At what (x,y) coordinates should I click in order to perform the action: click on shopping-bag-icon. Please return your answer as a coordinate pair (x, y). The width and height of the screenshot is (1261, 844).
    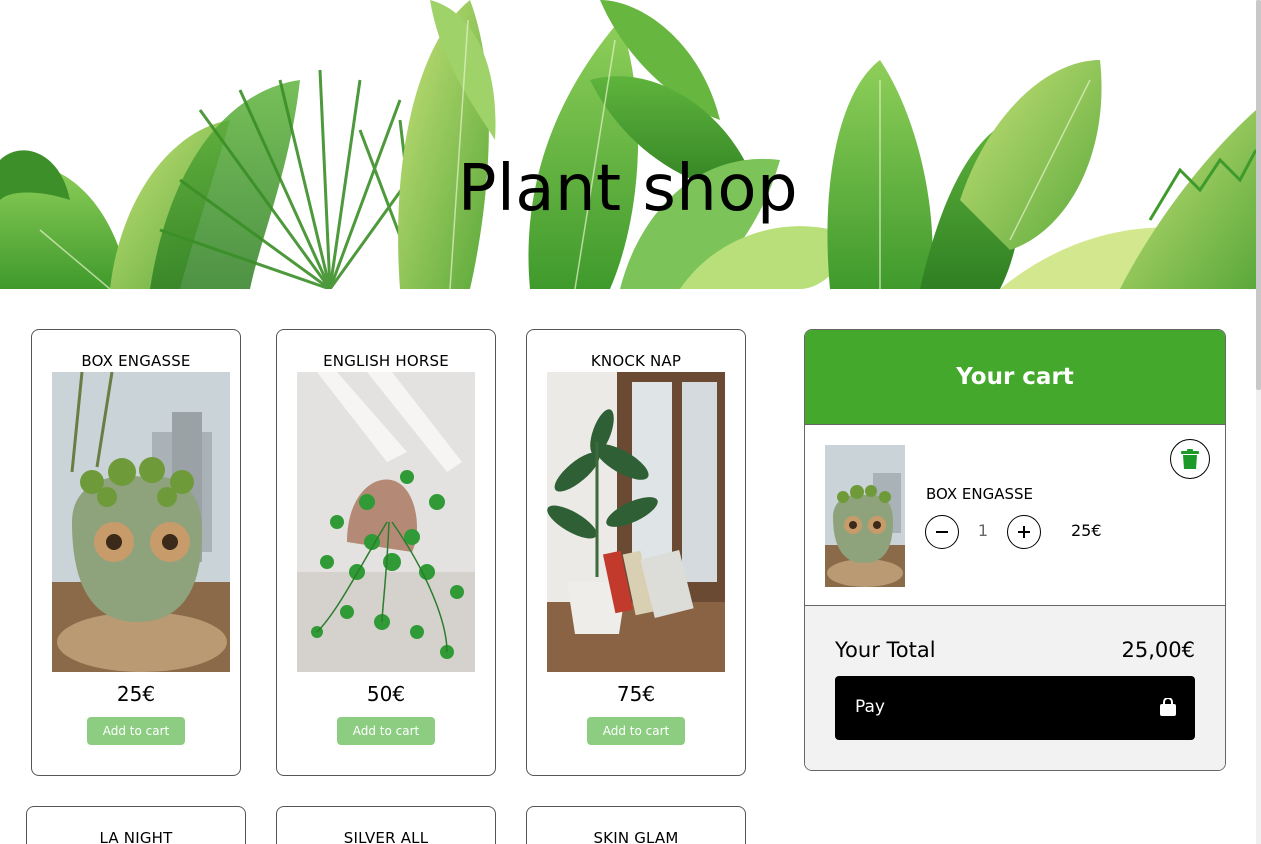
    Looking at the image, I should click on (1168, 707).